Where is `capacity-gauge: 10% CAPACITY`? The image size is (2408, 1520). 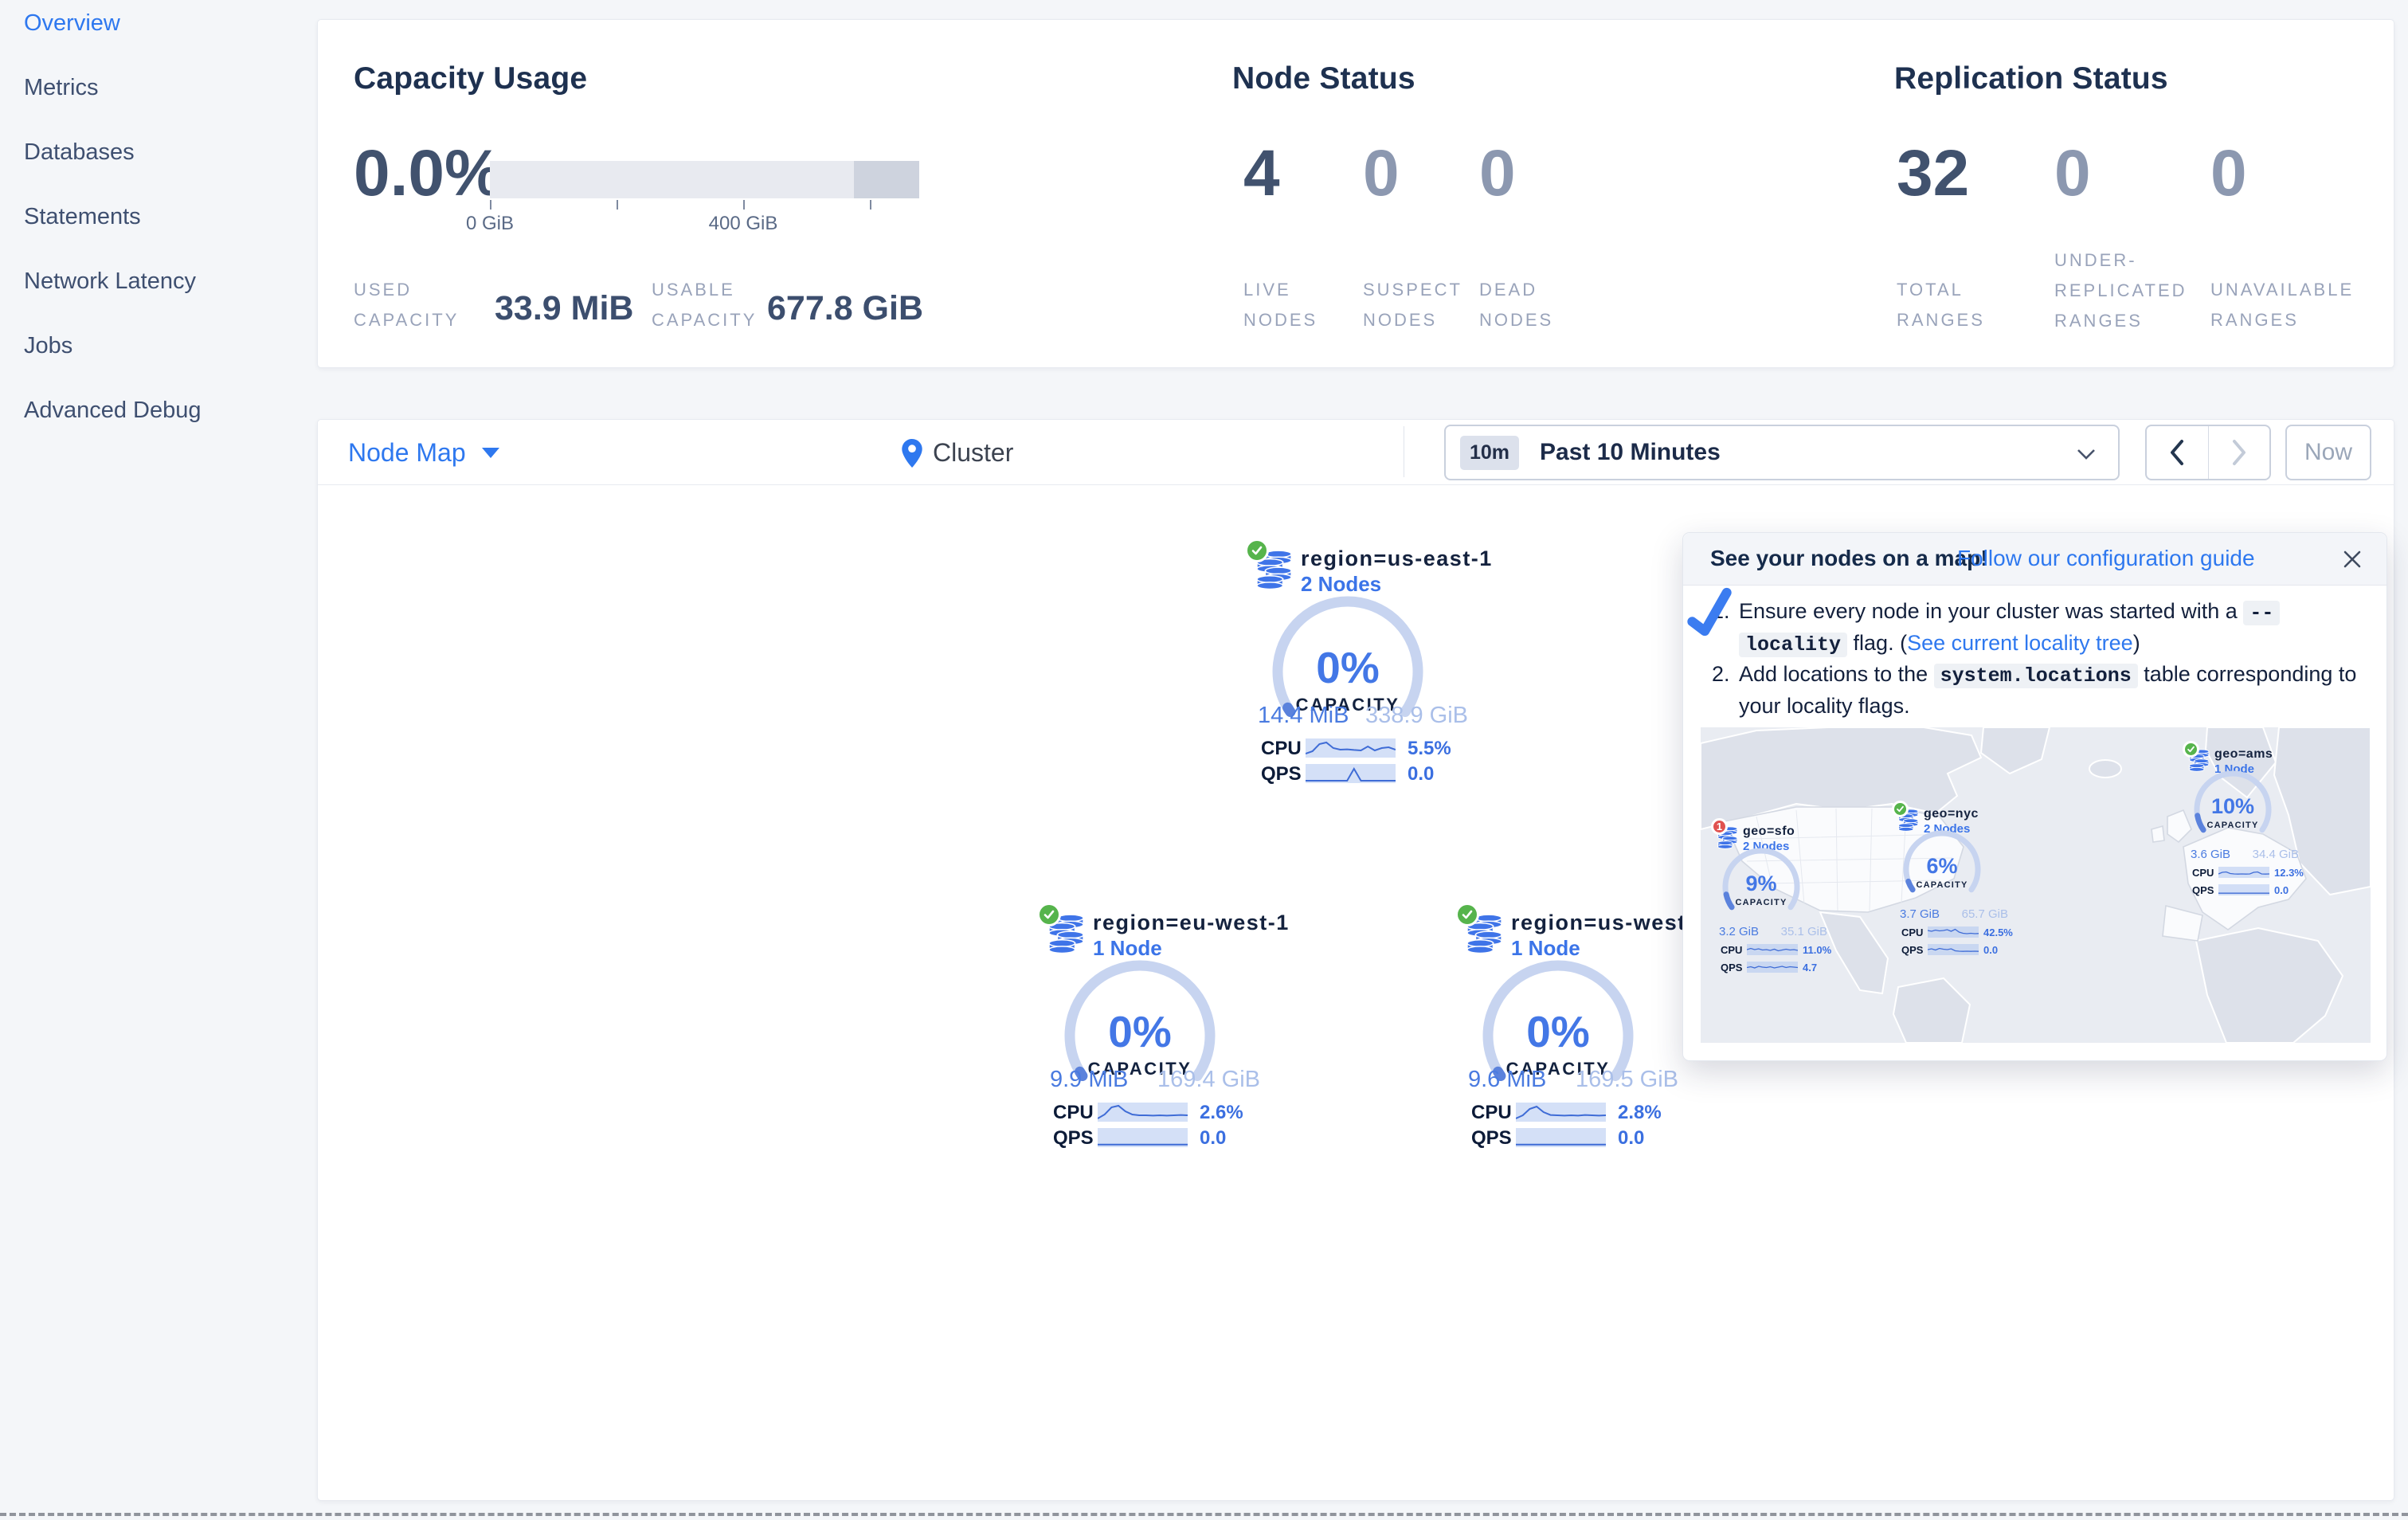 capacity-gauge: 10% CAPACITY is located at coordinates (2233, 809).